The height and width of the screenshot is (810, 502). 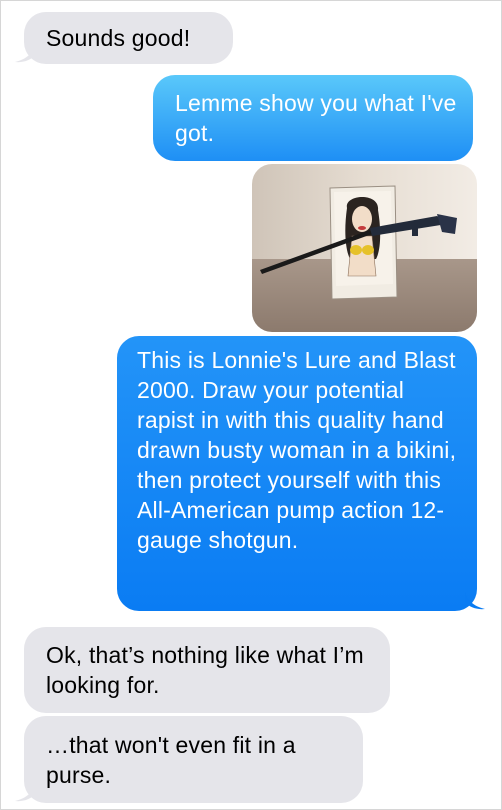 I want to click on incoming-message-bubble: Sounds good!, so click(x=128, y=38).